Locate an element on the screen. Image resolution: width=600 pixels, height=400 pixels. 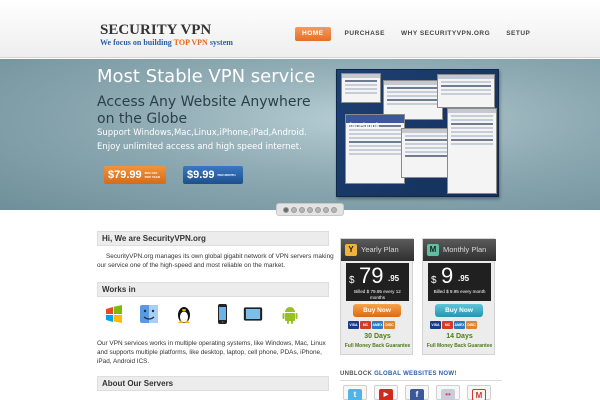
os-icon-row is located at coordinates (204, 318).